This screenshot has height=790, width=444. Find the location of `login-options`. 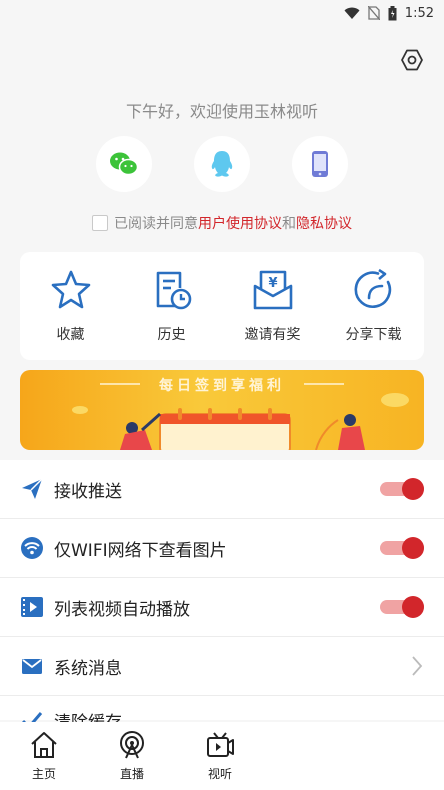

login-options is located at coordinates (222, 164).